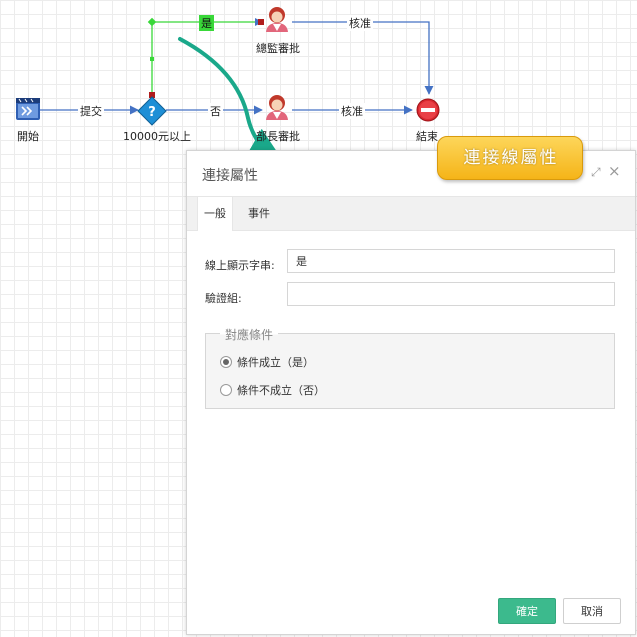  I want to click on annotation-arrow-icon, so click(232, 101).